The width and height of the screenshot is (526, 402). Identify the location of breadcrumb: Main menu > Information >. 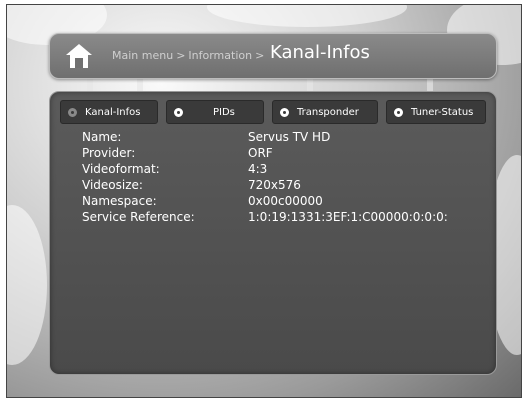
(189, 55).